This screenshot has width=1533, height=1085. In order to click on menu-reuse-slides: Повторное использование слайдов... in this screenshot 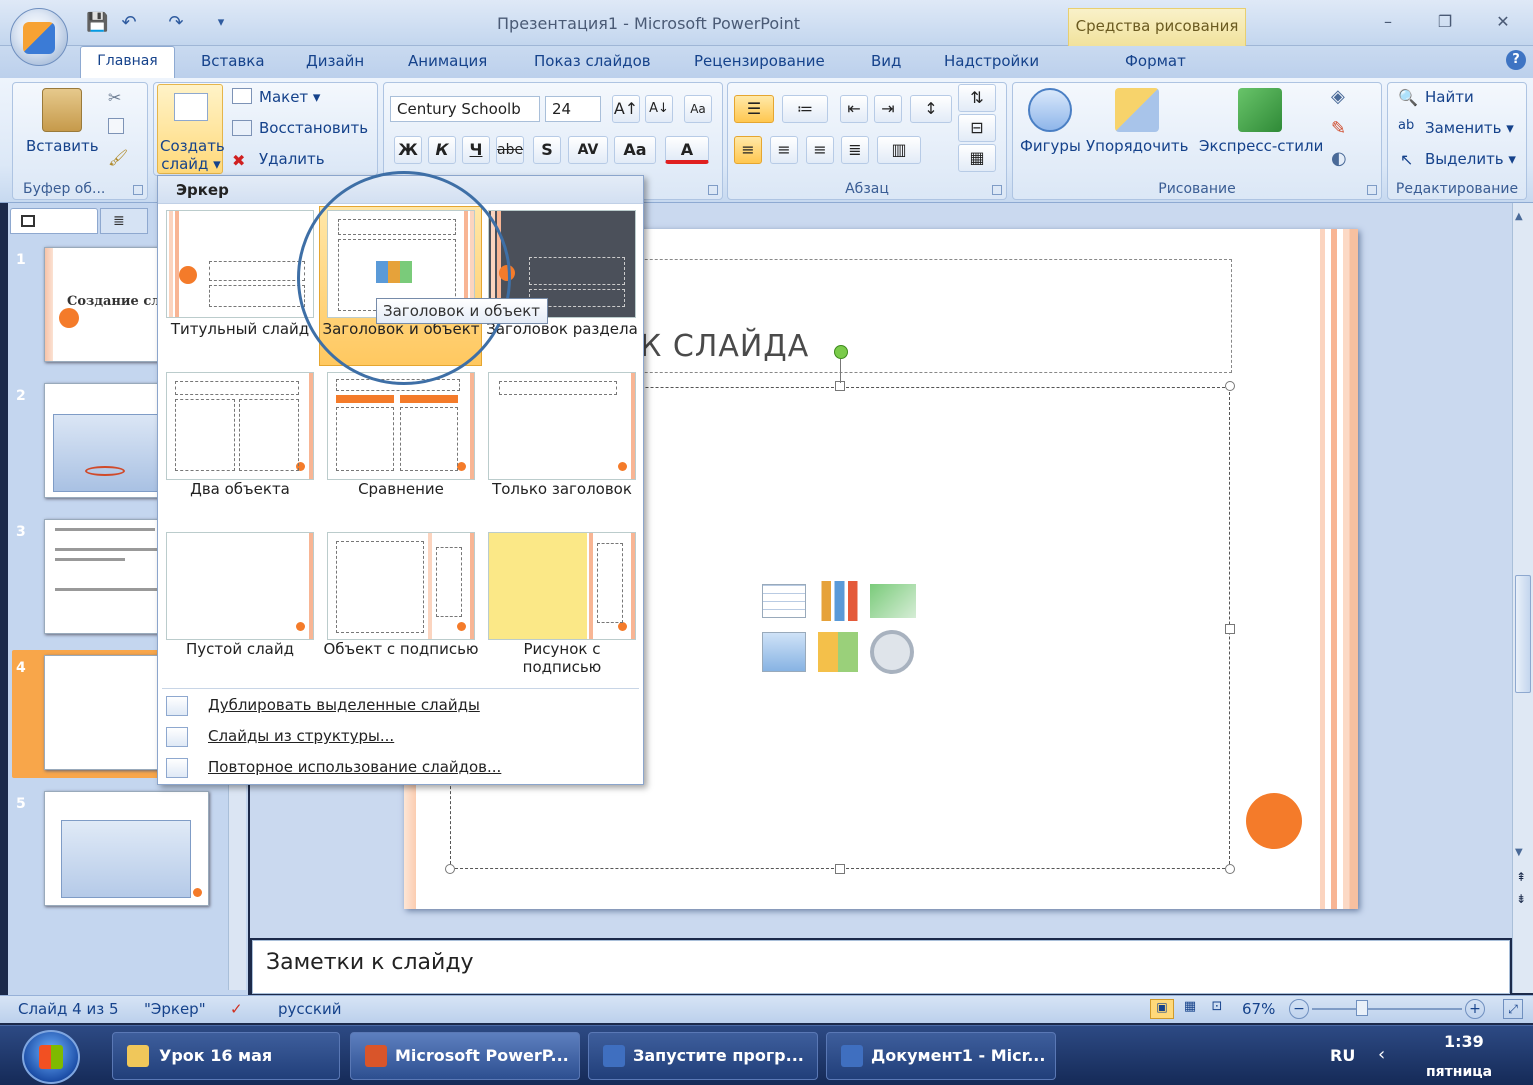, I will do `click(354, 767)`.